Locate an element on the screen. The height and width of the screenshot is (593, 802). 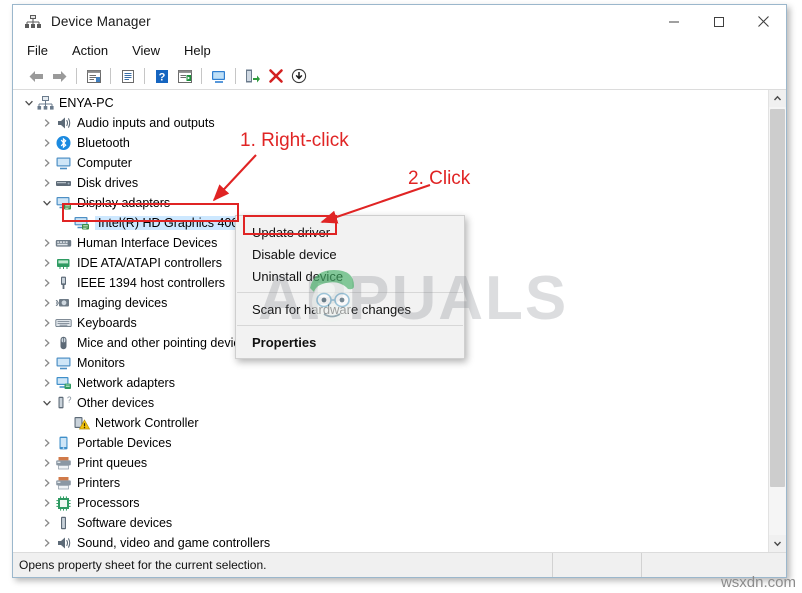
annotation-click: 2. Click is located at coordinates (439, 178).